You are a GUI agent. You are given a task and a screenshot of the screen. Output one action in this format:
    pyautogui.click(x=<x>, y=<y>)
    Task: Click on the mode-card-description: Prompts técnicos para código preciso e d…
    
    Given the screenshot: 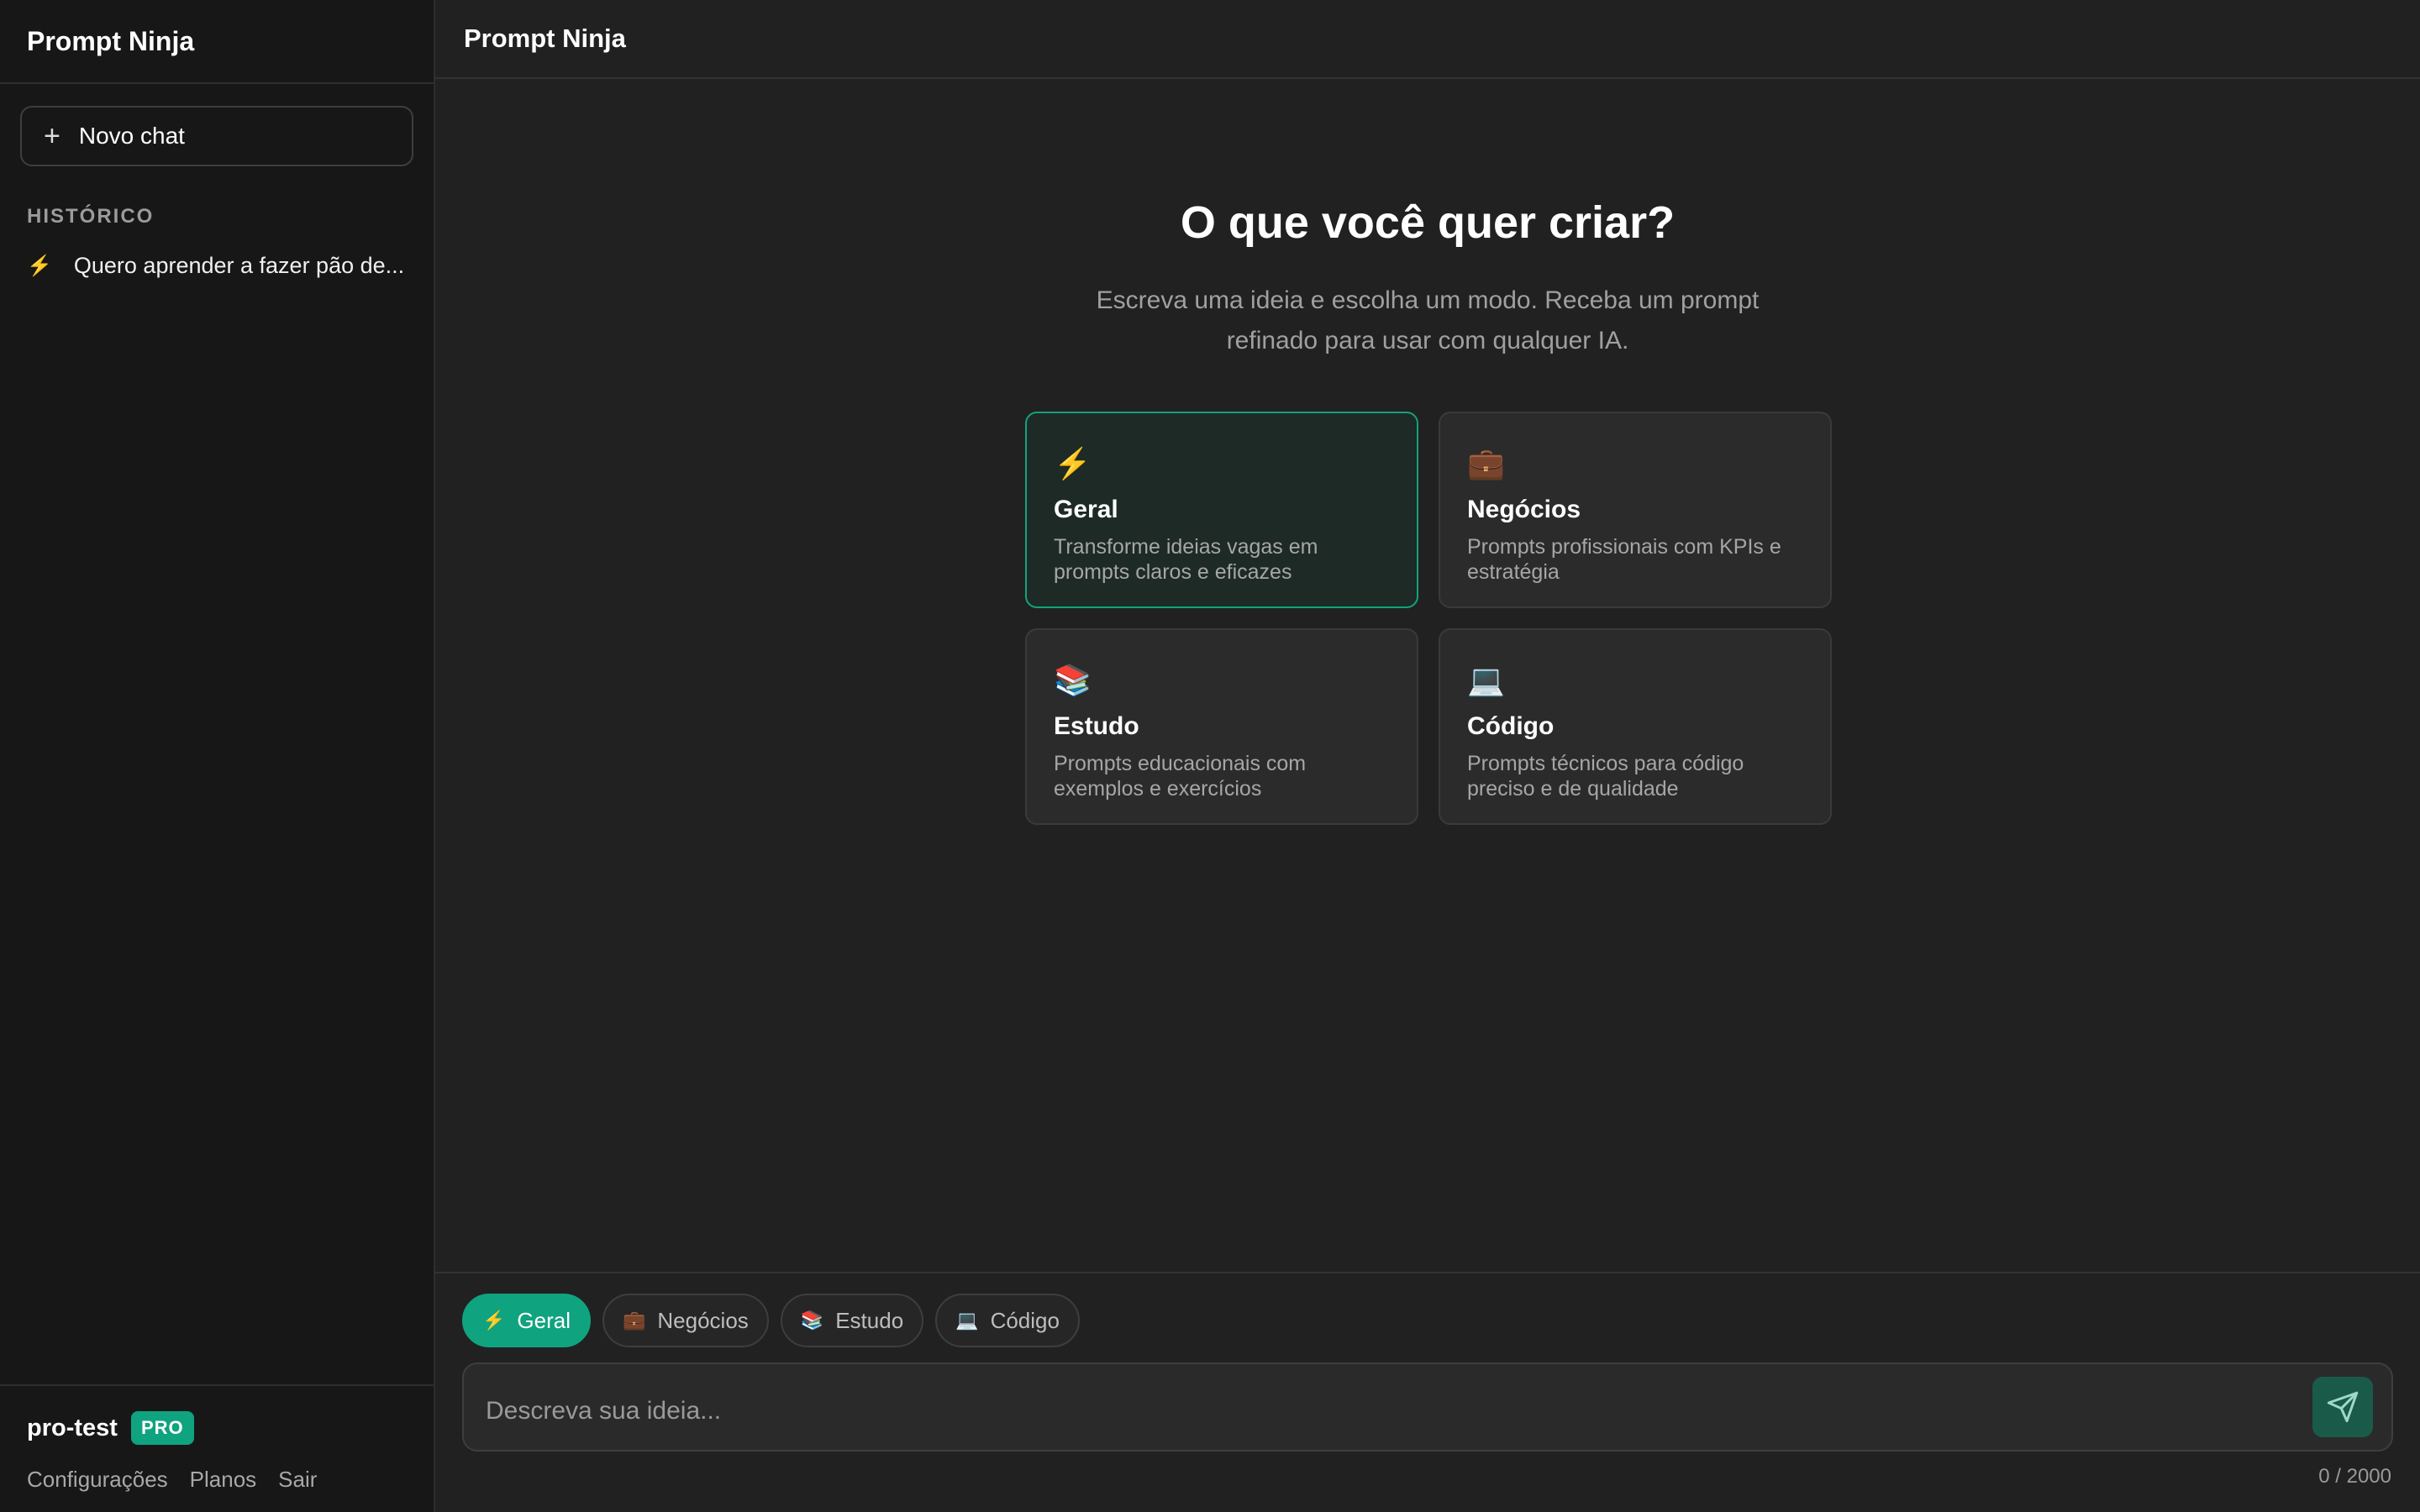 What is the action you would take?
    pyautogui.click(x=1605, y=776)
    